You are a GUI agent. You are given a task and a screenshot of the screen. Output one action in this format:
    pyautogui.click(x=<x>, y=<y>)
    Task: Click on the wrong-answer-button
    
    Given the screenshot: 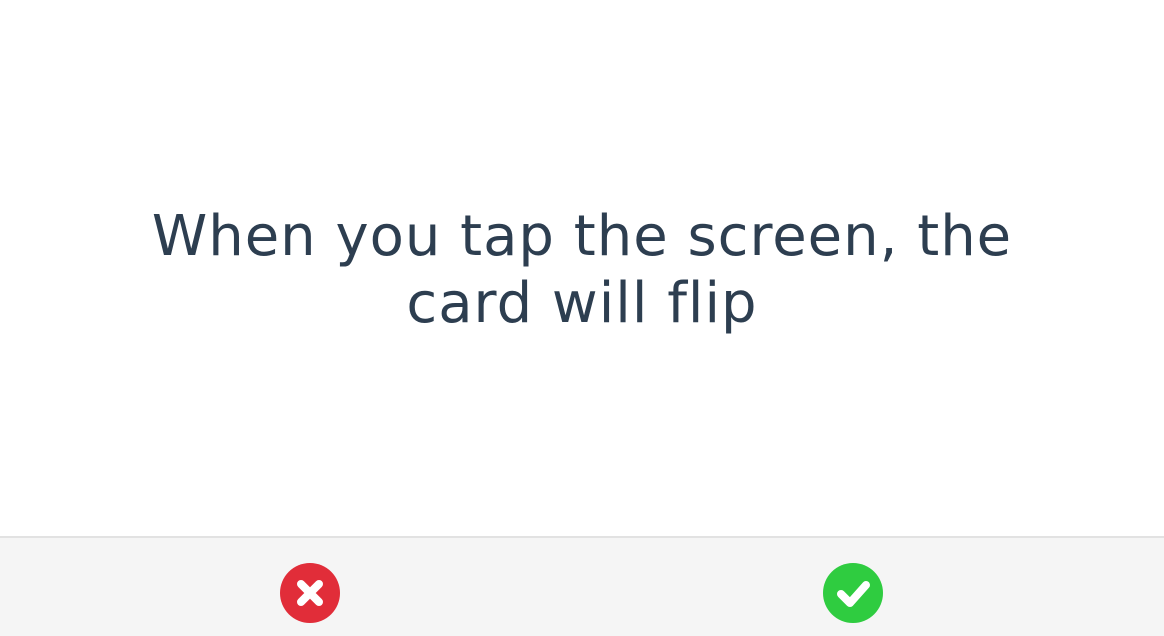 What is the action you would take?
    pyautogui.click(x=310, y=593)
    